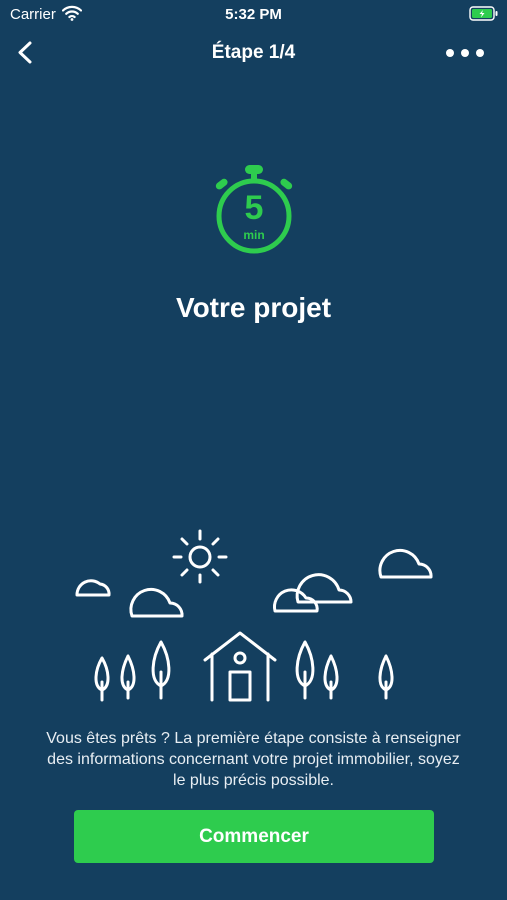  I want to click on more-options-button, so click(465, 53).